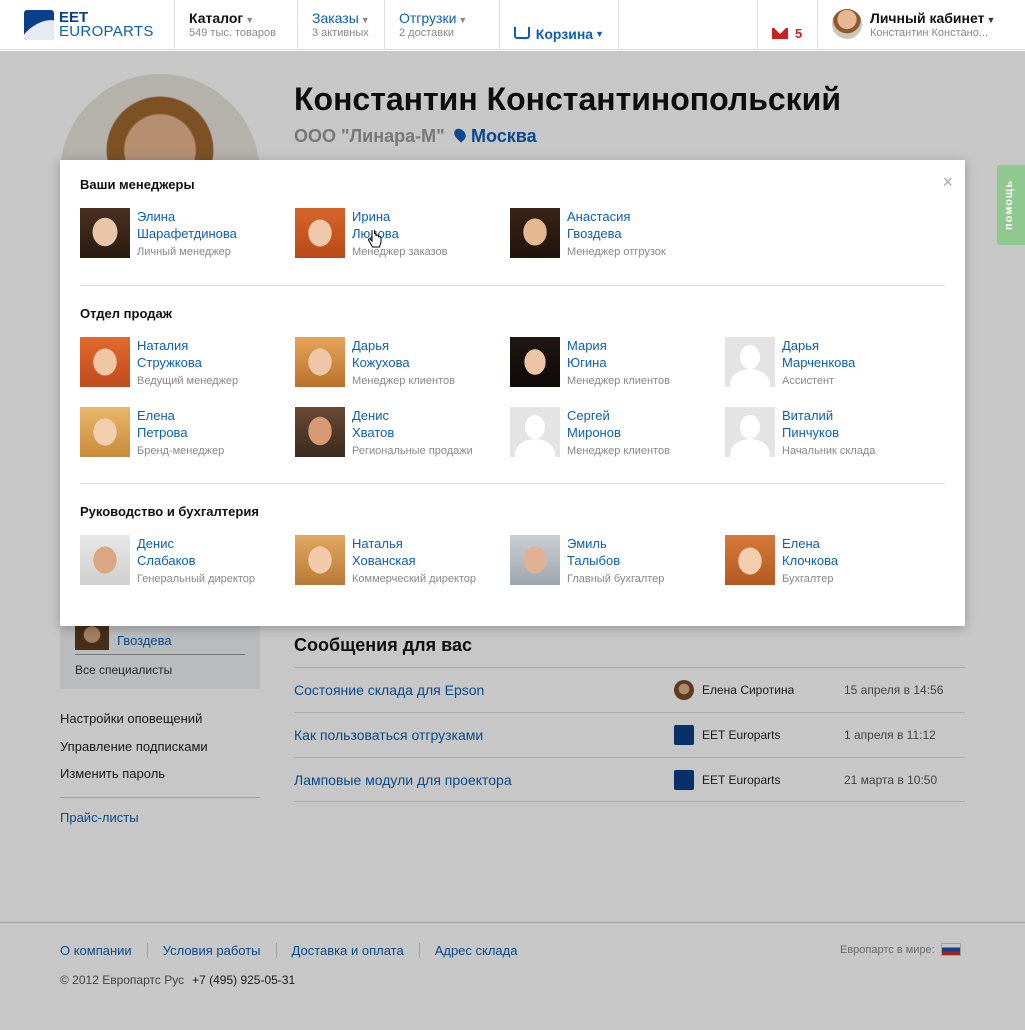  Describe the element at coordinates (414, 579) in the screenshot. I see `person-role: Коммерческий директор` at that location.